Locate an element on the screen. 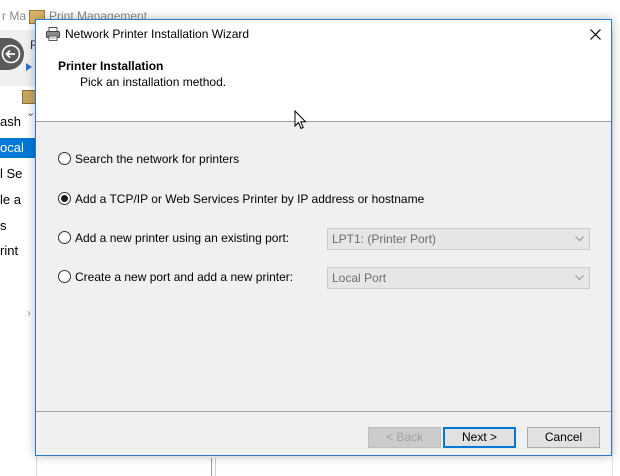 Image resolution: width=620 pixels, height=476 pixels. radio-add-tcpip is located at coordinates (64, 198).